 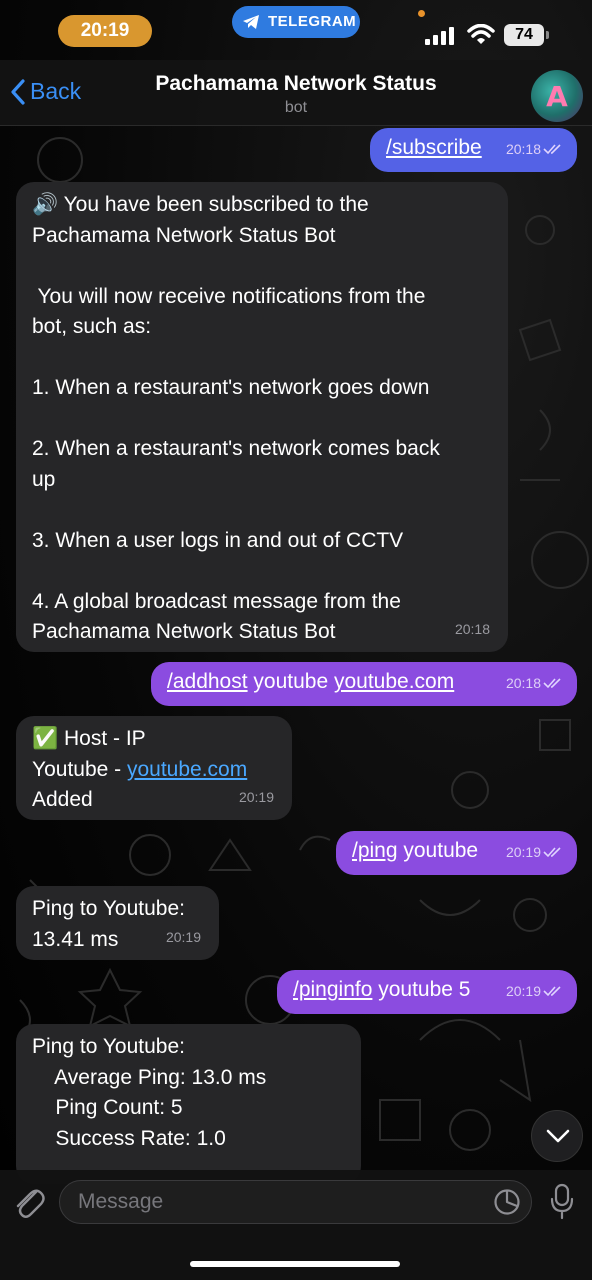 What do you see at coordinates (231, 387) in the screenshot?
I see `message-line: 1. When a restaurant's network goes down` at bounding box center [231, 387].